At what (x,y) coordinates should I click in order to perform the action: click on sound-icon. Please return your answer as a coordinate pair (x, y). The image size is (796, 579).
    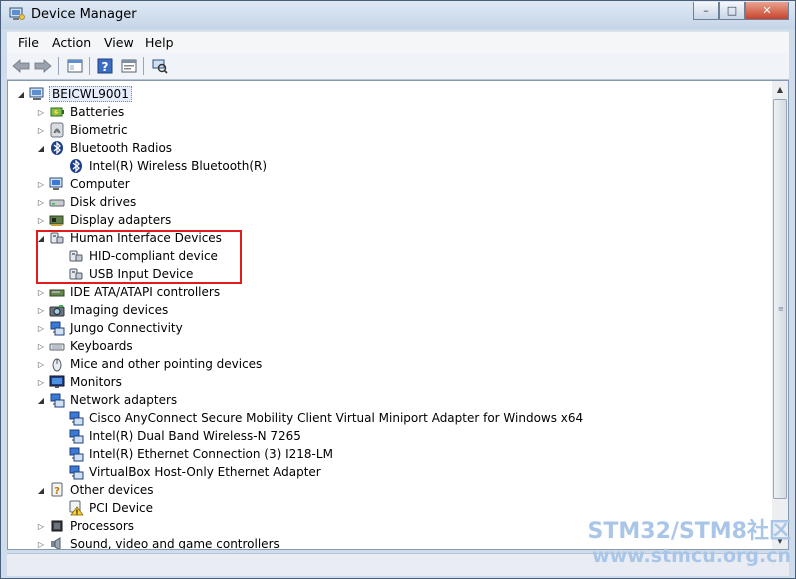
    Looking at the image, I should click on (57, 542).